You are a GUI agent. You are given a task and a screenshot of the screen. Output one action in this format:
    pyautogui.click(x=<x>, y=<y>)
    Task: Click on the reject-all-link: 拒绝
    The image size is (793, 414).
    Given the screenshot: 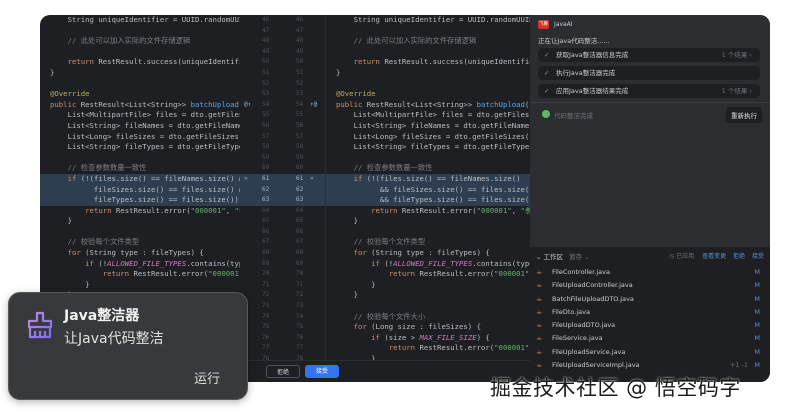 What is the action you would take?
    pyautogui.click(x=739, y=256)
    